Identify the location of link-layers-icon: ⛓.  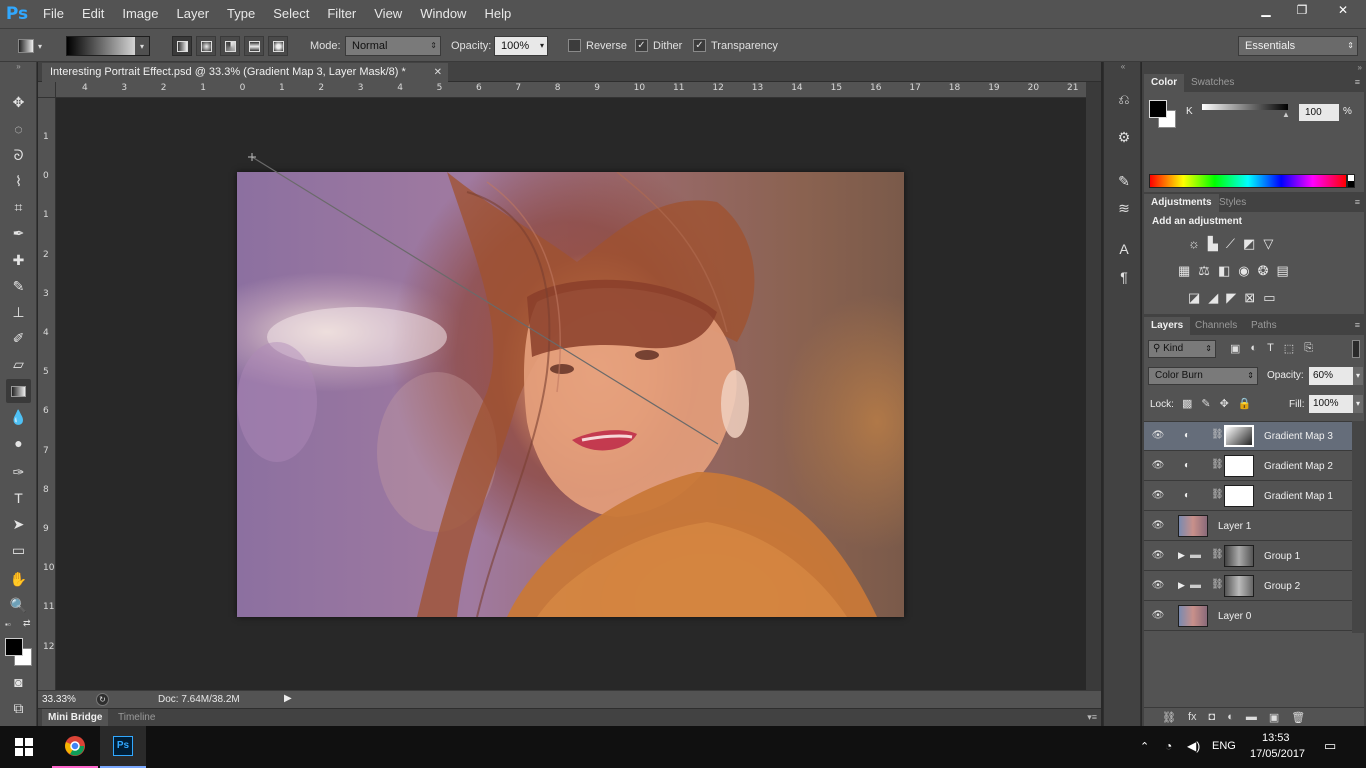
(1169, 717).